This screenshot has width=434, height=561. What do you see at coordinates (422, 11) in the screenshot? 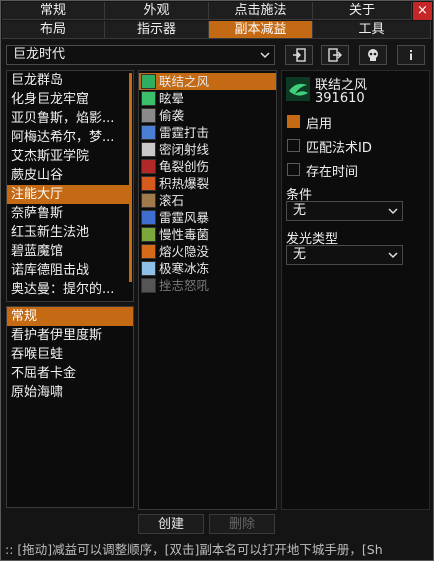
I see `close-button: ×` at bounding box center [422, 11].